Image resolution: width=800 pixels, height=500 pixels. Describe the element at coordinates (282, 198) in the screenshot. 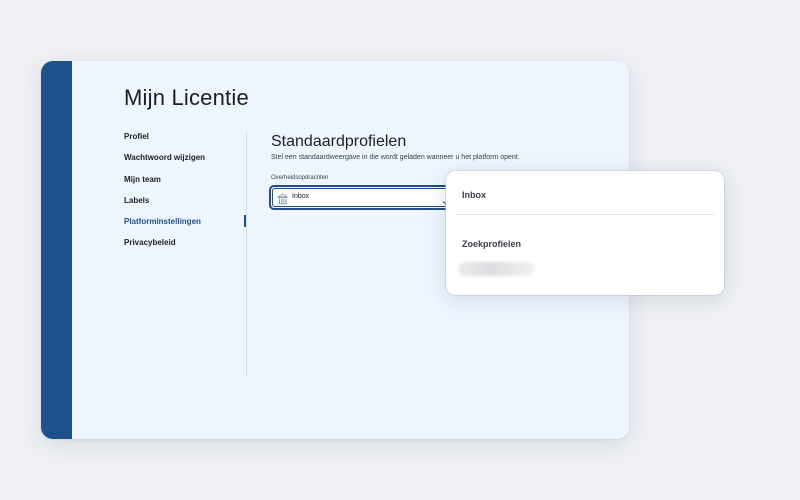

I see `building-icon` at that location.